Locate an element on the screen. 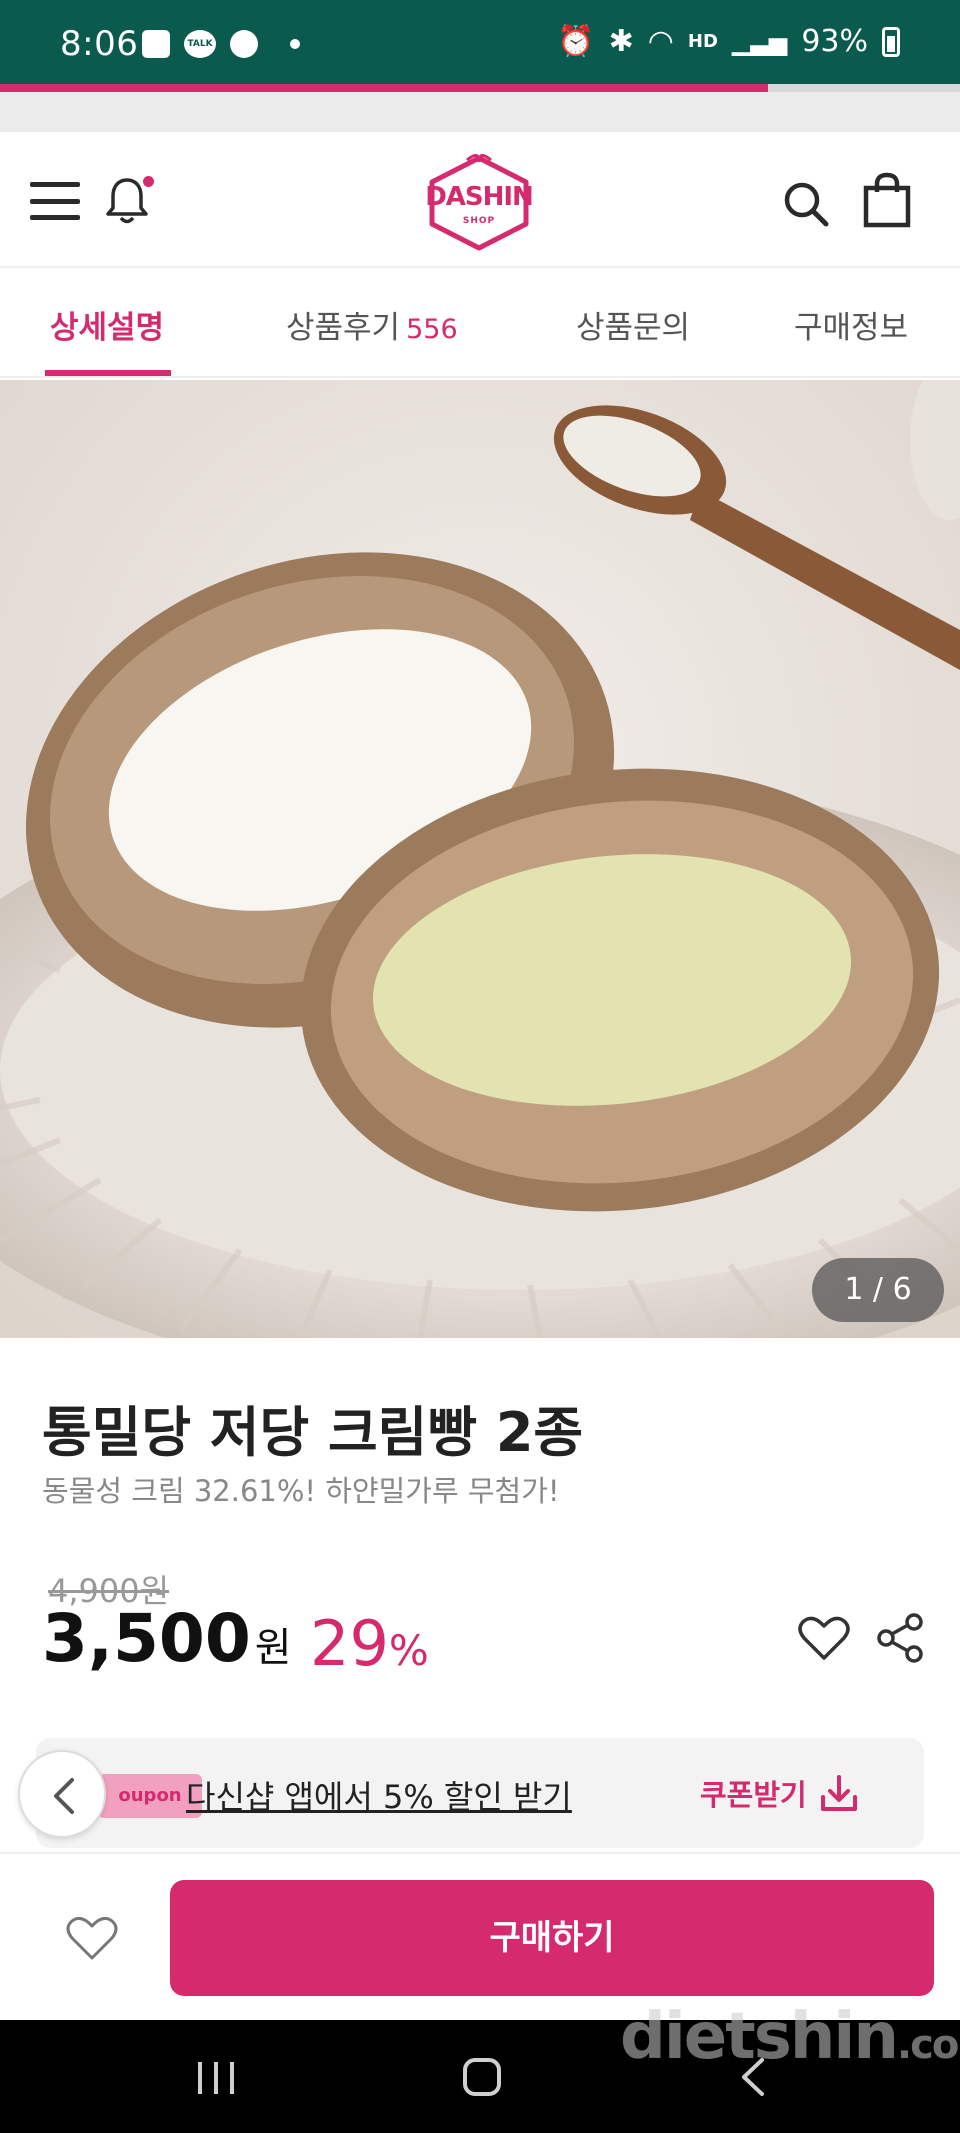 This screenshot has height=2133, width=960. browser-toolbar-band is located at coordinates (480, 112).